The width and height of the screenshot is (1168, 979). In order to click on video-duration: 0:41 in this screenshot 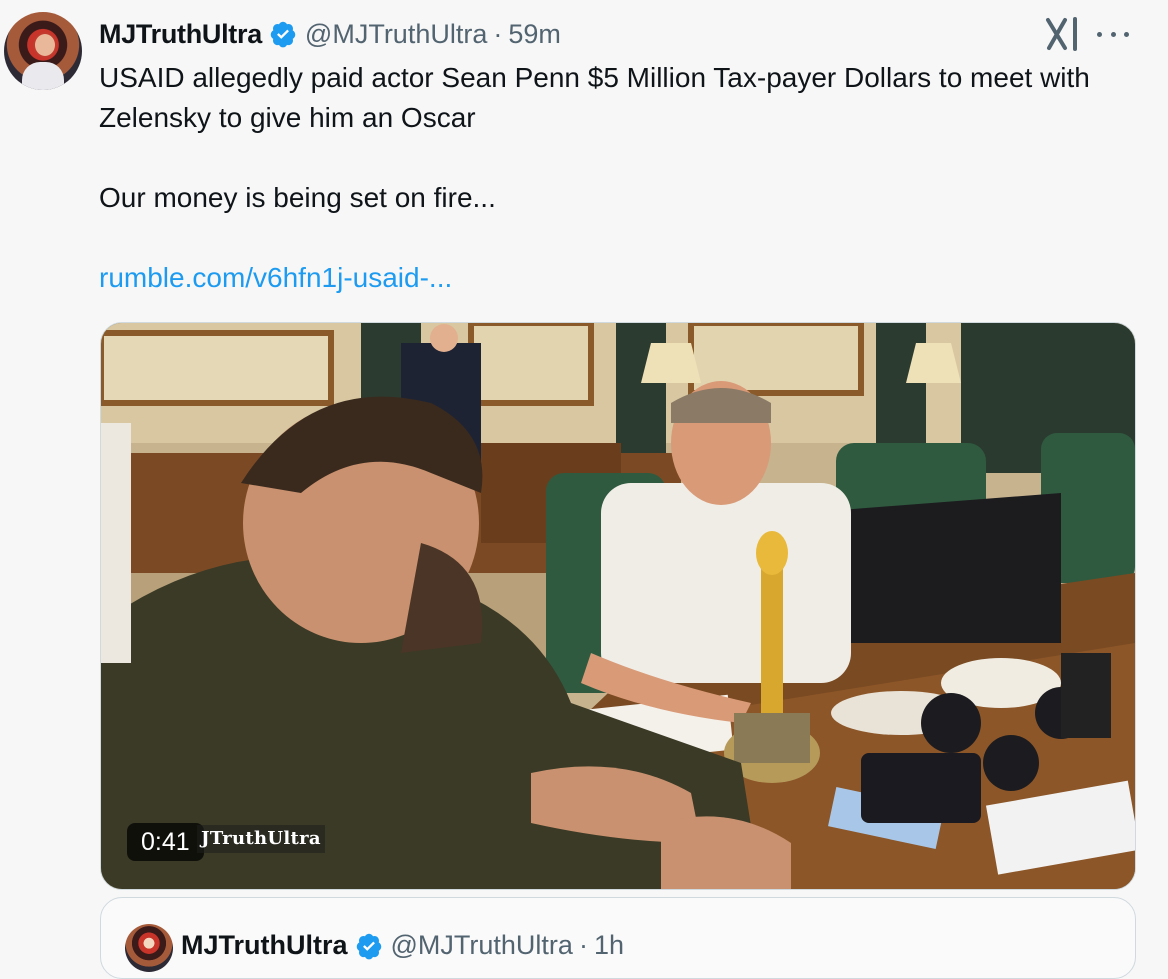, I will do `click(165, 842)`.